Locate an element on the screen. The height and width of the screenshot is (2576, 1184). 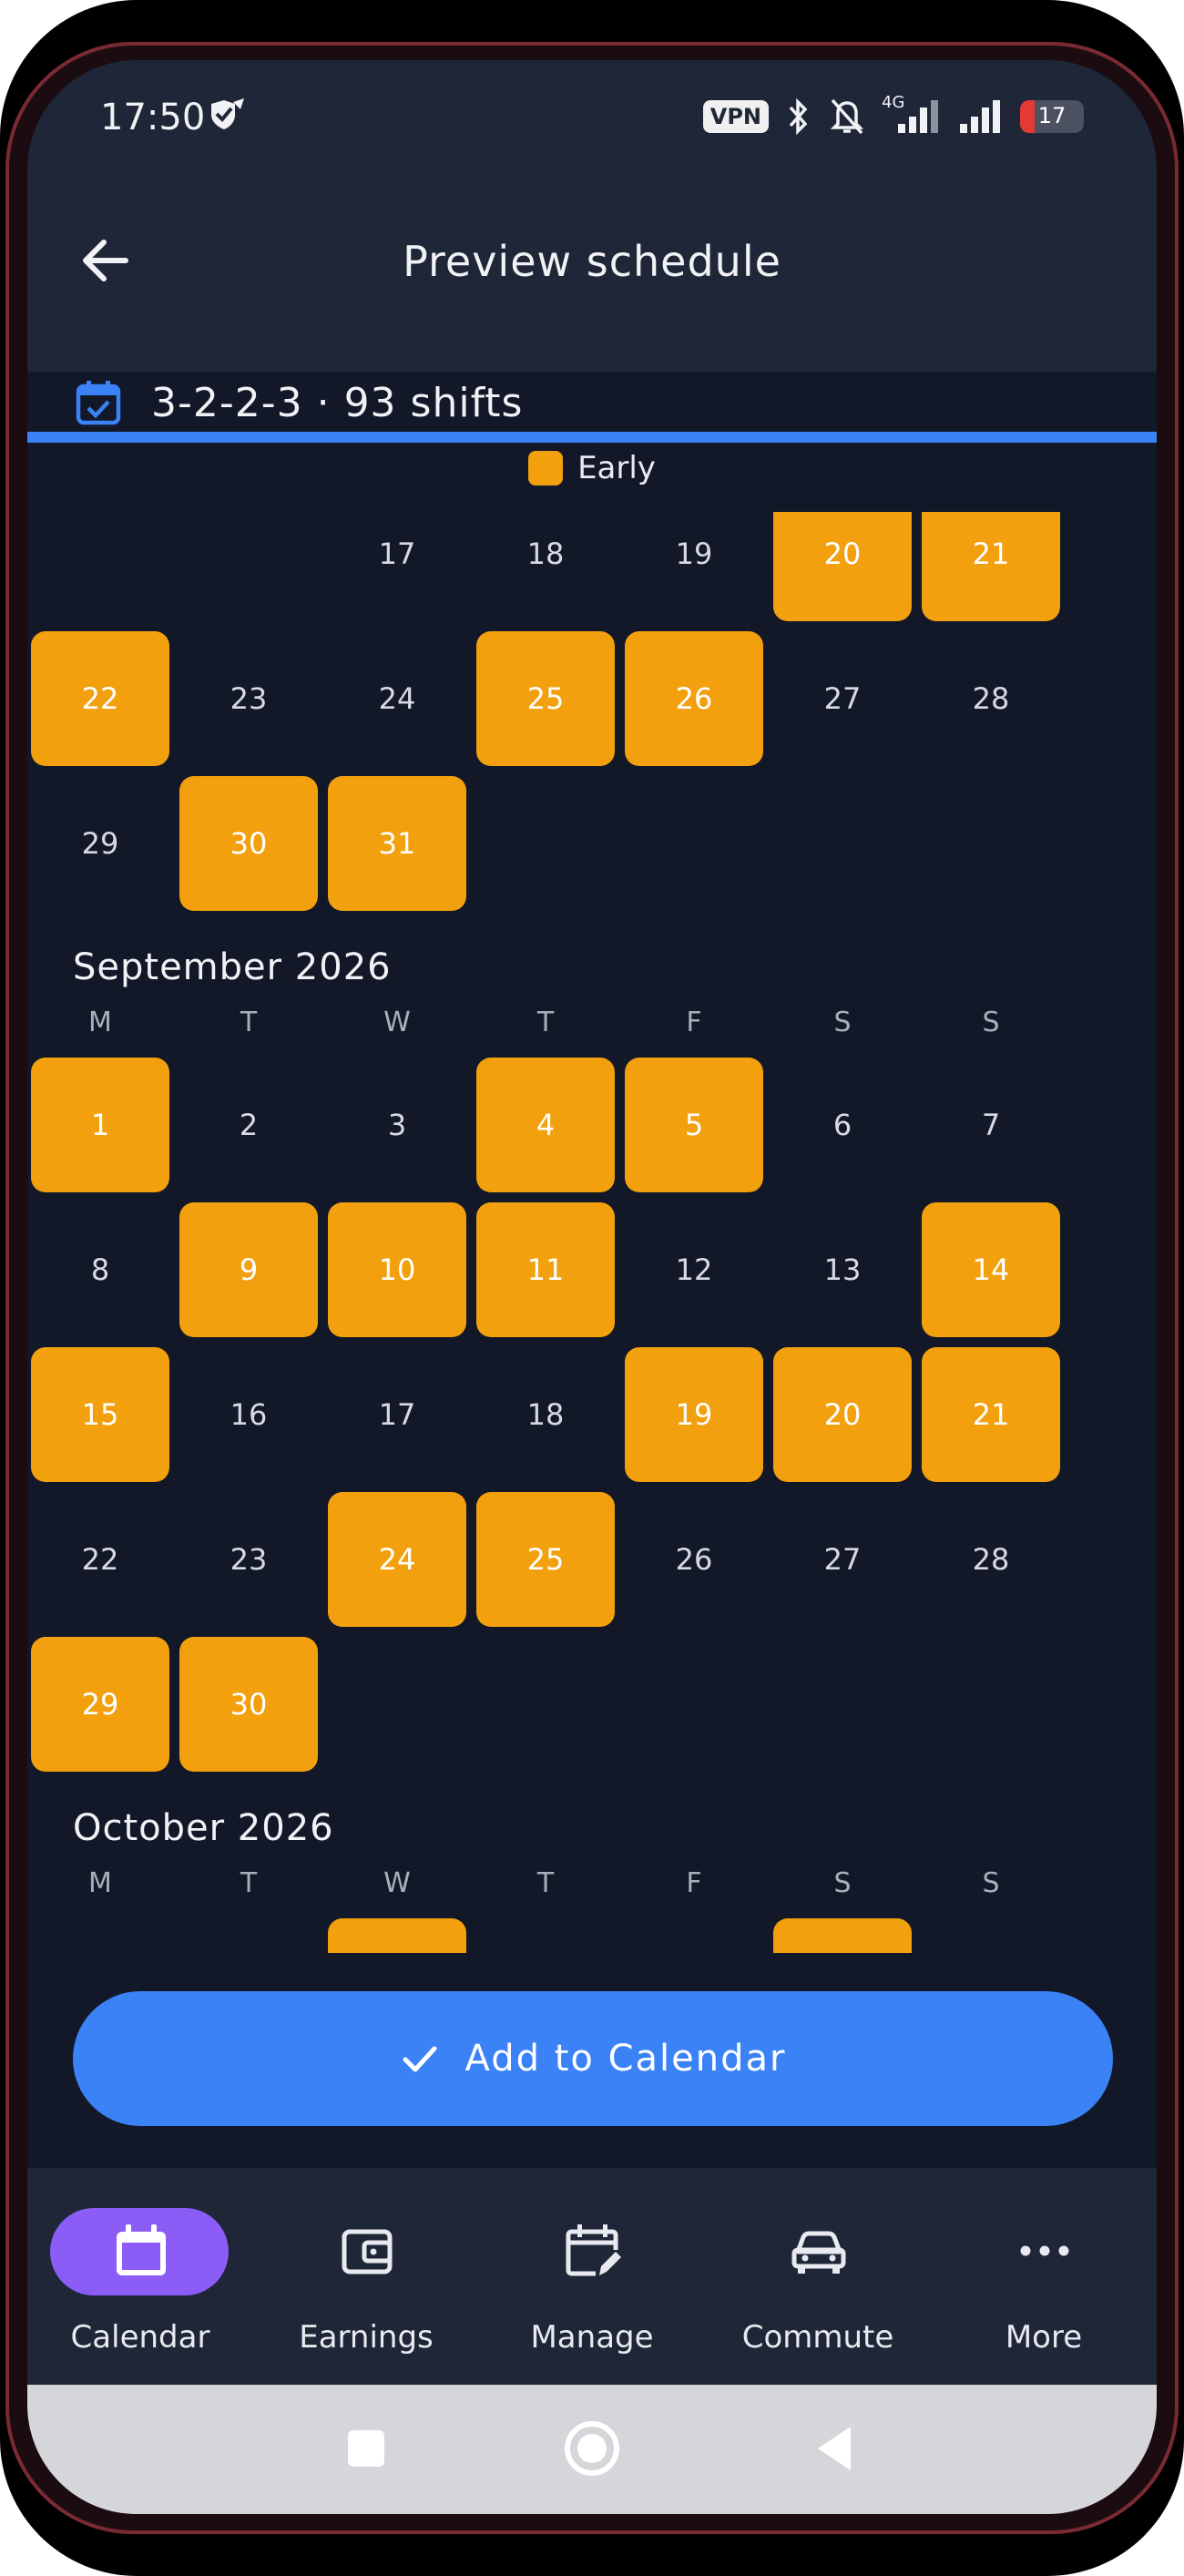
calendar-day: 26 is located at coordinates (694, 1560).